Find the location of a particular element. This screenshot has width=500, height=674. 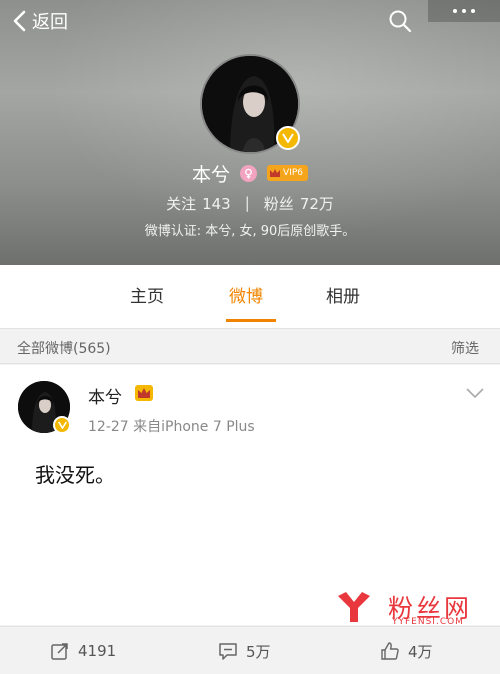

chevron-left-icon is located at coordinates (19, 21).